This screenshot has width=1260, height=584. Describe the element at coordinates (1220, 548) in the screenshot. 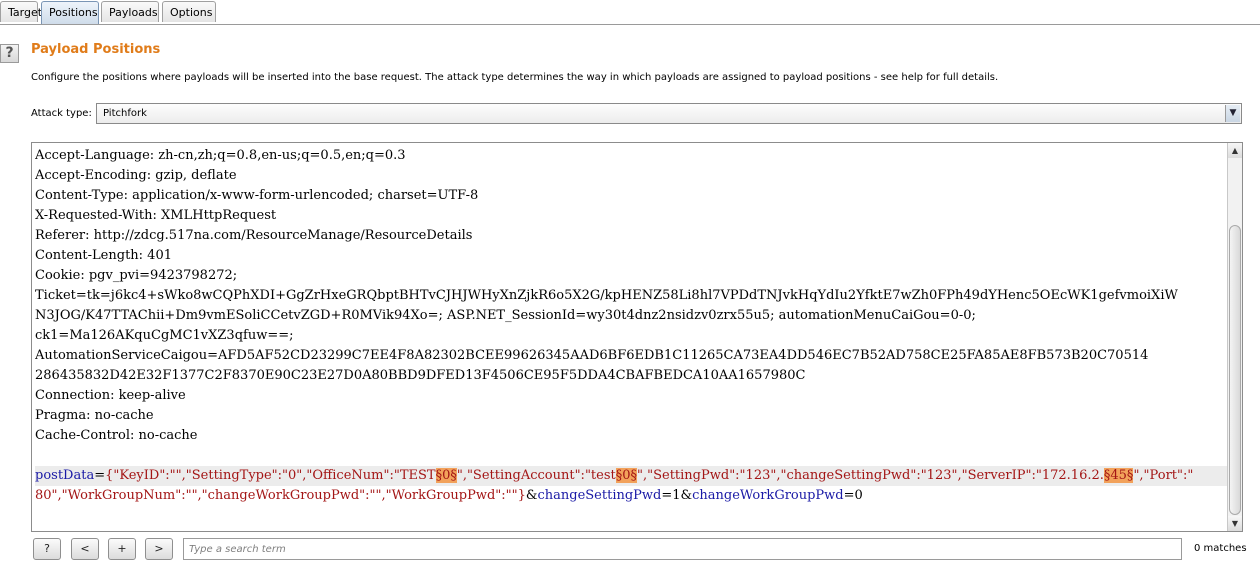

I see `match-count: 0 matches` at that location.